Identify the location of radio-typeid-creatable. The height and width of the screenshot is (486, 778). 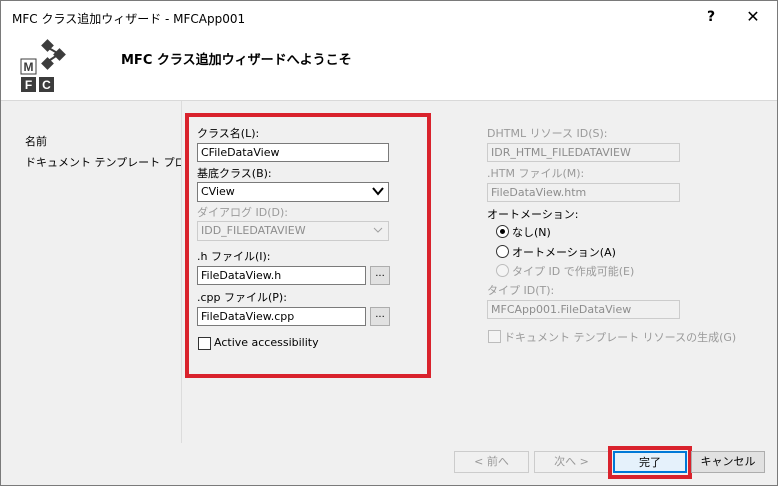
(502, 270).